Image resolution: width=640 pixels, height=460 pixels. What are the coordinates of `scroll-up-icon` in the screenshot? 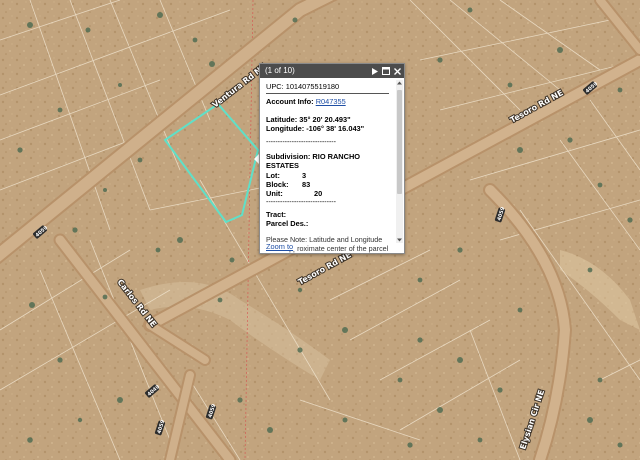 It's located at (399, 83).